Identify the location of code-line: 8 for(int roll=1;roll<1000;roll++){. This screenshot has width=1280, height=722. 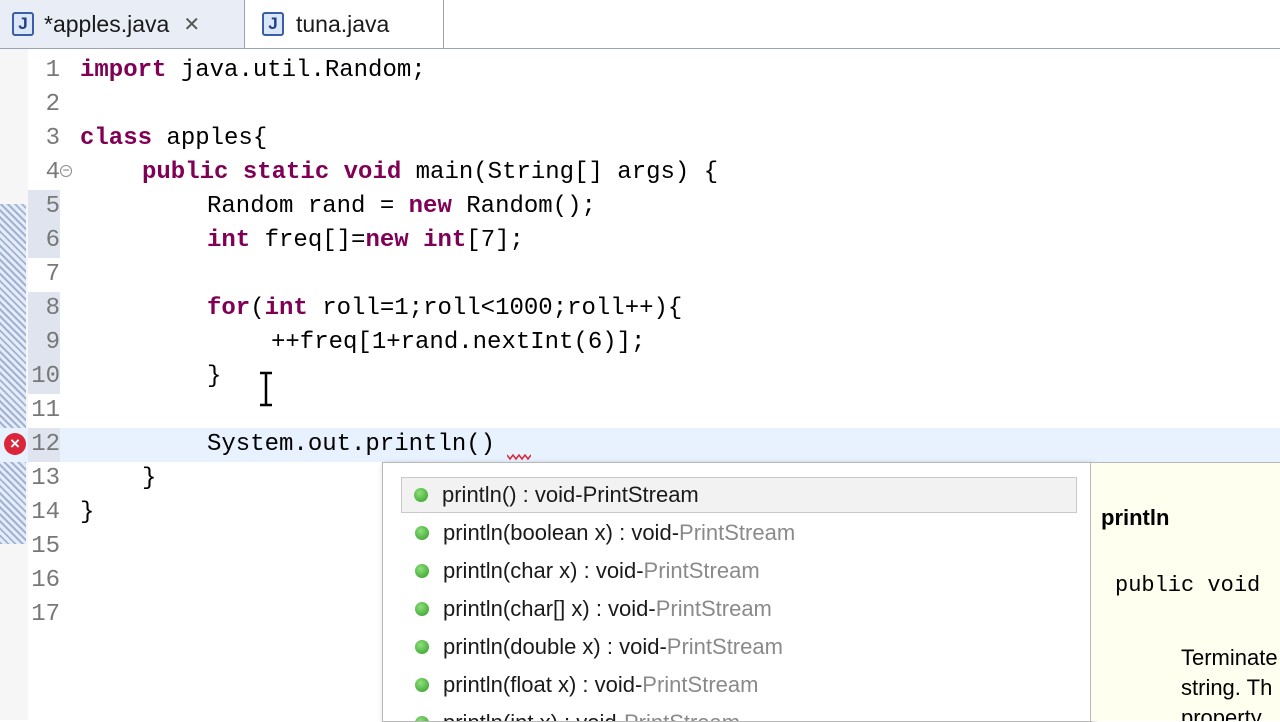
(640, 309).